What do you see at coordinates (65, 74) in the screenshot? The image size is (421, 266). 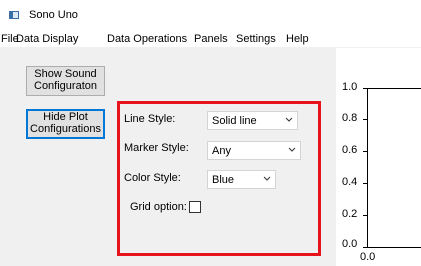 I see `show-sound-label-line1: Show Sound` at bounding box center [65, 74].